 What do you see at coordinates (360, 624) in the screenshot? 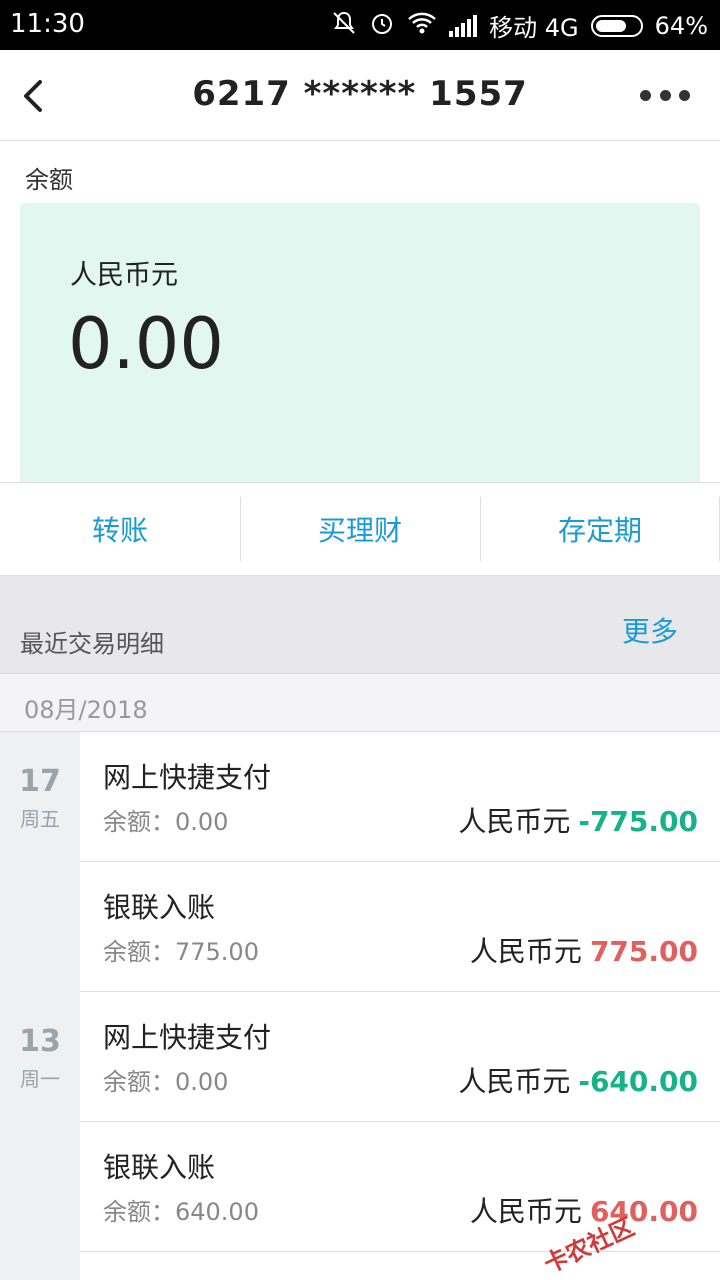
I see `recent-transactions-header: 最近交易明细 更多` at bounding box center [360, 624].